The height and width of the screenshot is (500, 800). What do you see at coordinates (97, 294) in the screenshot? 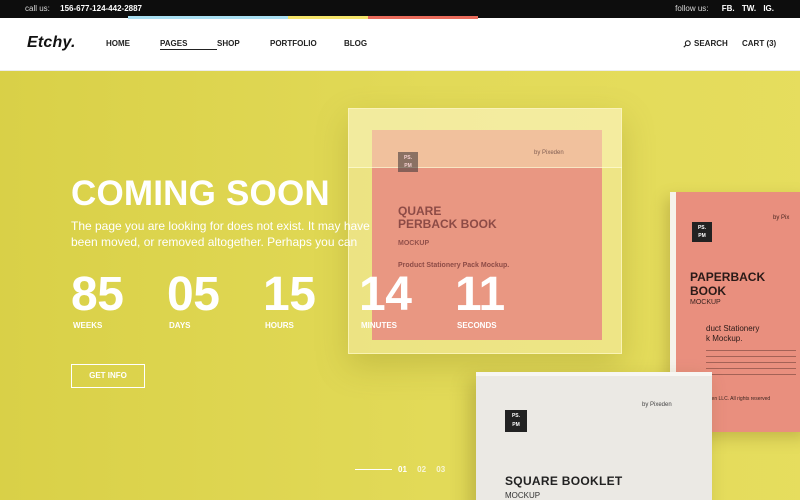
I see `countdown-value: 85` at bounding box center [97, 294].